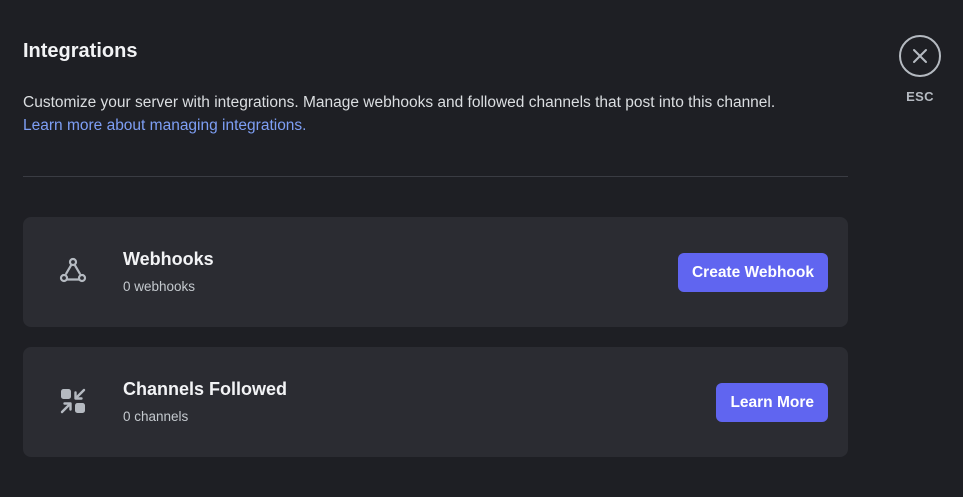  Describe the element at coordinates (159, 286) in the screenshot. I see `webhooks-count: 0 webhooks` at that location.